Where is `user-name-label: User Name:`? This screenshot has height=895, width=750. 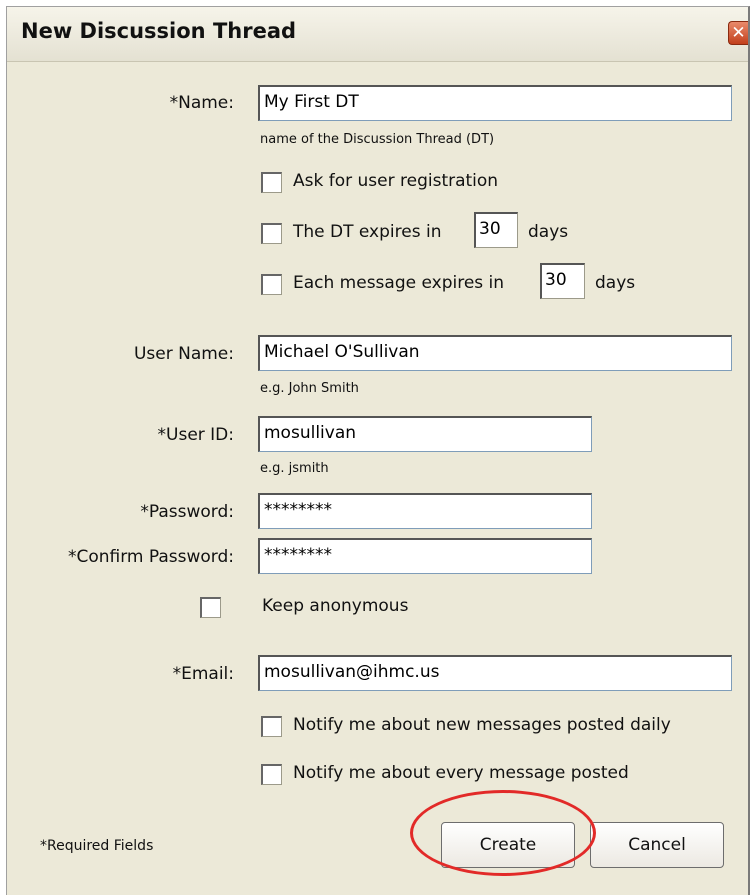
user-name-label: User Name: is located at coordinates (183, 354).